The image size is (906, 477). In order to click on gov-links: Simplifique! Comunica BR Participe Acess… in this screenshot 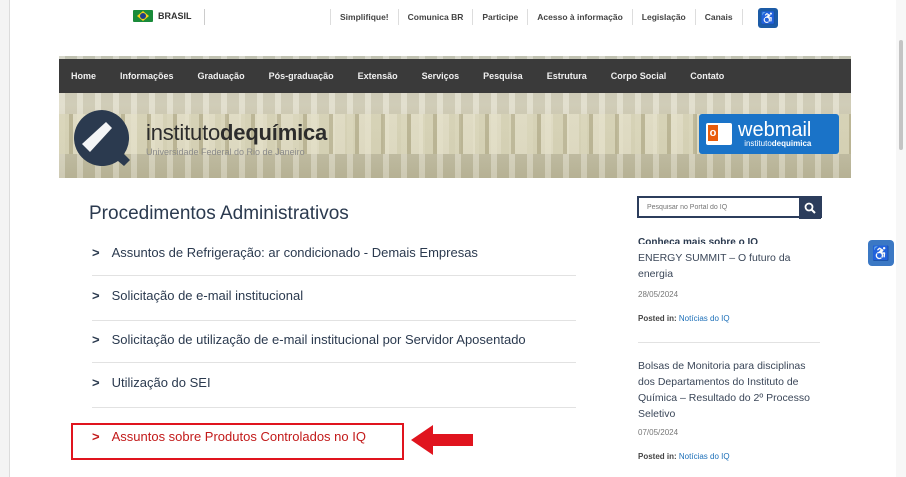, I will do `click(536, 17)`.